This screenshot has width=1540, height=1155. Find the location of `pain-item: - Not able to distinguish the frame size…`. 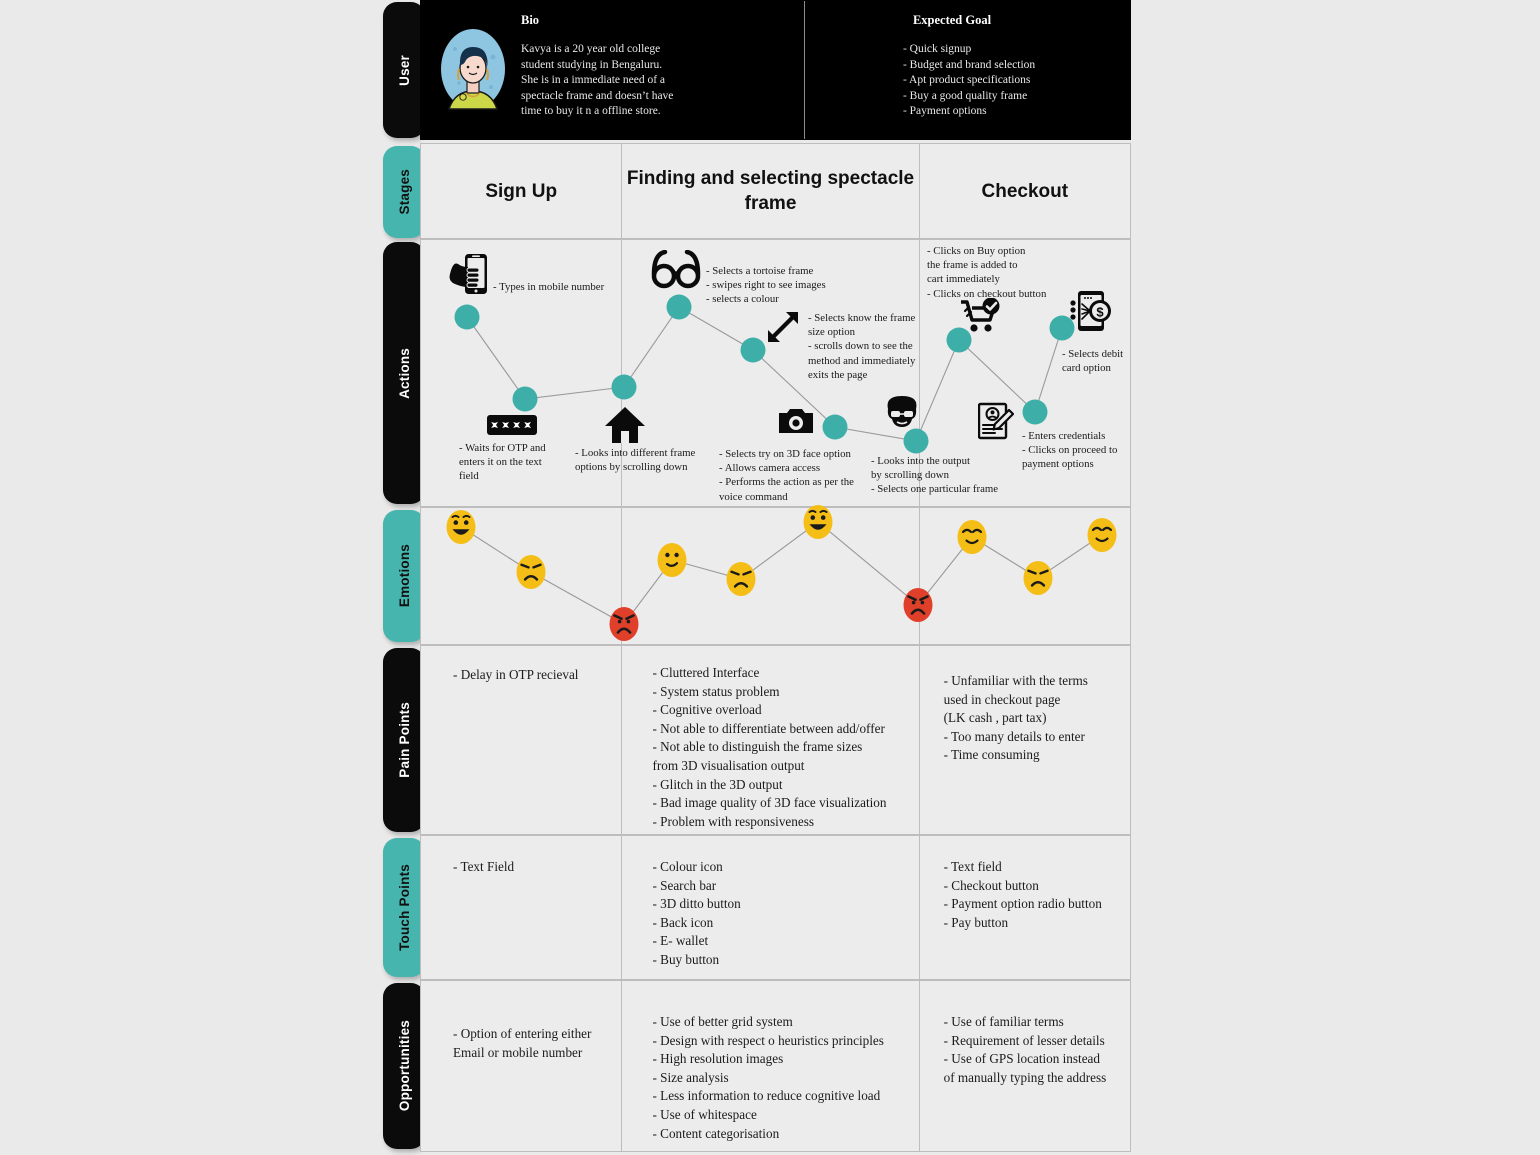

pain-item: - Not able to distinguish the frame size… is located at coordinates (757, 756).